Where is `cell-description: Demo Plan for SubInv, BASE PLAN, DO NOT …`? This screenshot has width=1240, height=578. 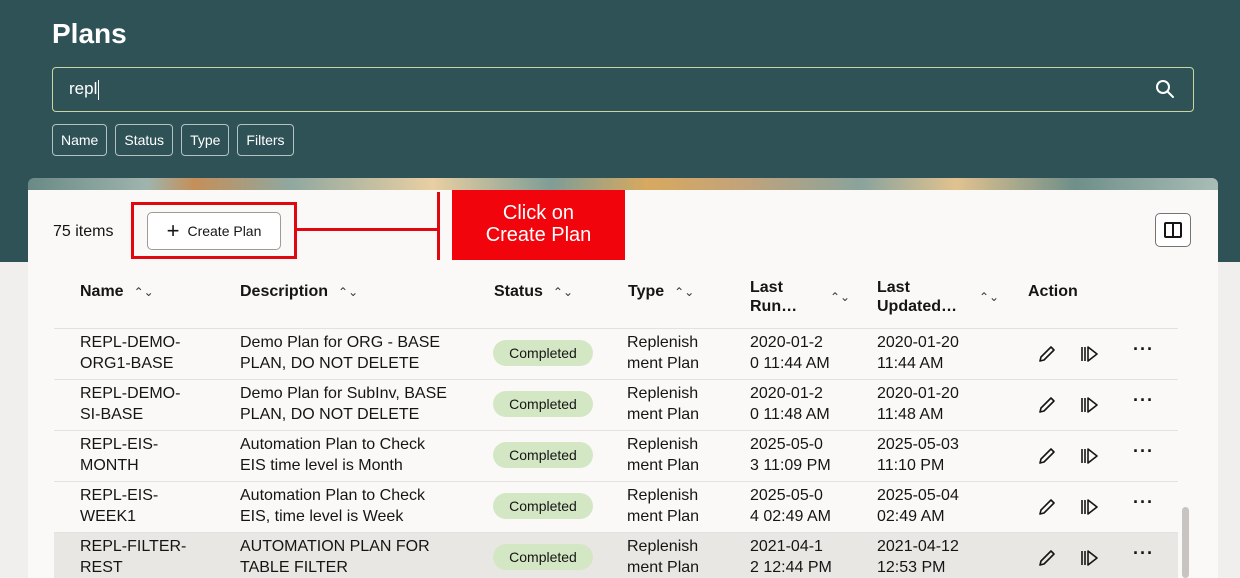 cell-description: Demo Plan for SubInv, BASE PLAN, DO NOT … is located at coordinates (343, 404).